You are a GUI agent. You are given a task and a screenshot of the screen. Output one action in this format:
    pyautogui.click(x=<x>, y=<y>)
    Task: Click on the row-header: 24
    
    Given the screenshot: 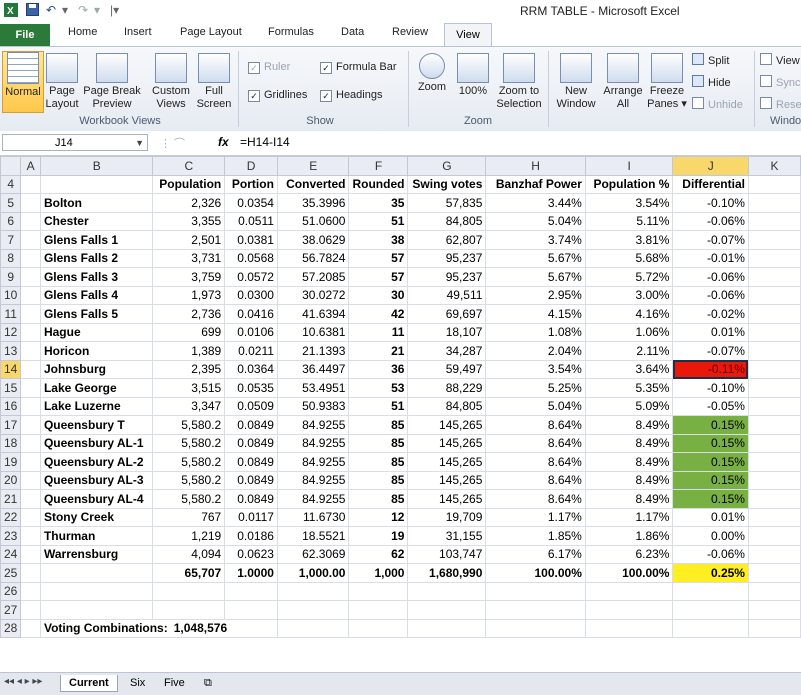 What is the action you would take?
    pyautogui.click(x=11, y=554)
    